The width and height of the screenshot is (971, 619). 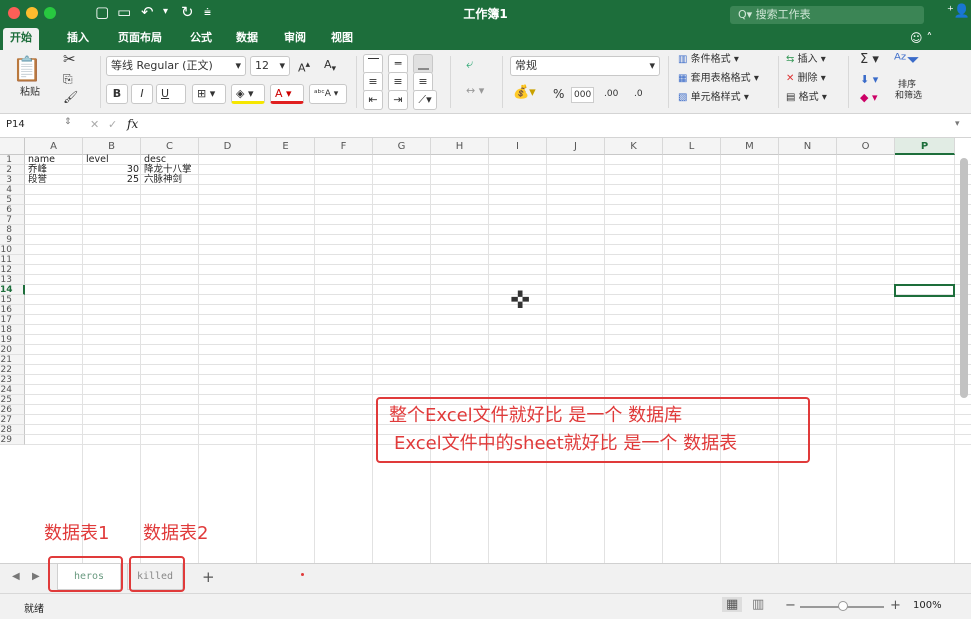 What do you see at coordinates (12, 280) in the screenshot?
I see `row-header-13: 13` at bounding box center [12, 280].